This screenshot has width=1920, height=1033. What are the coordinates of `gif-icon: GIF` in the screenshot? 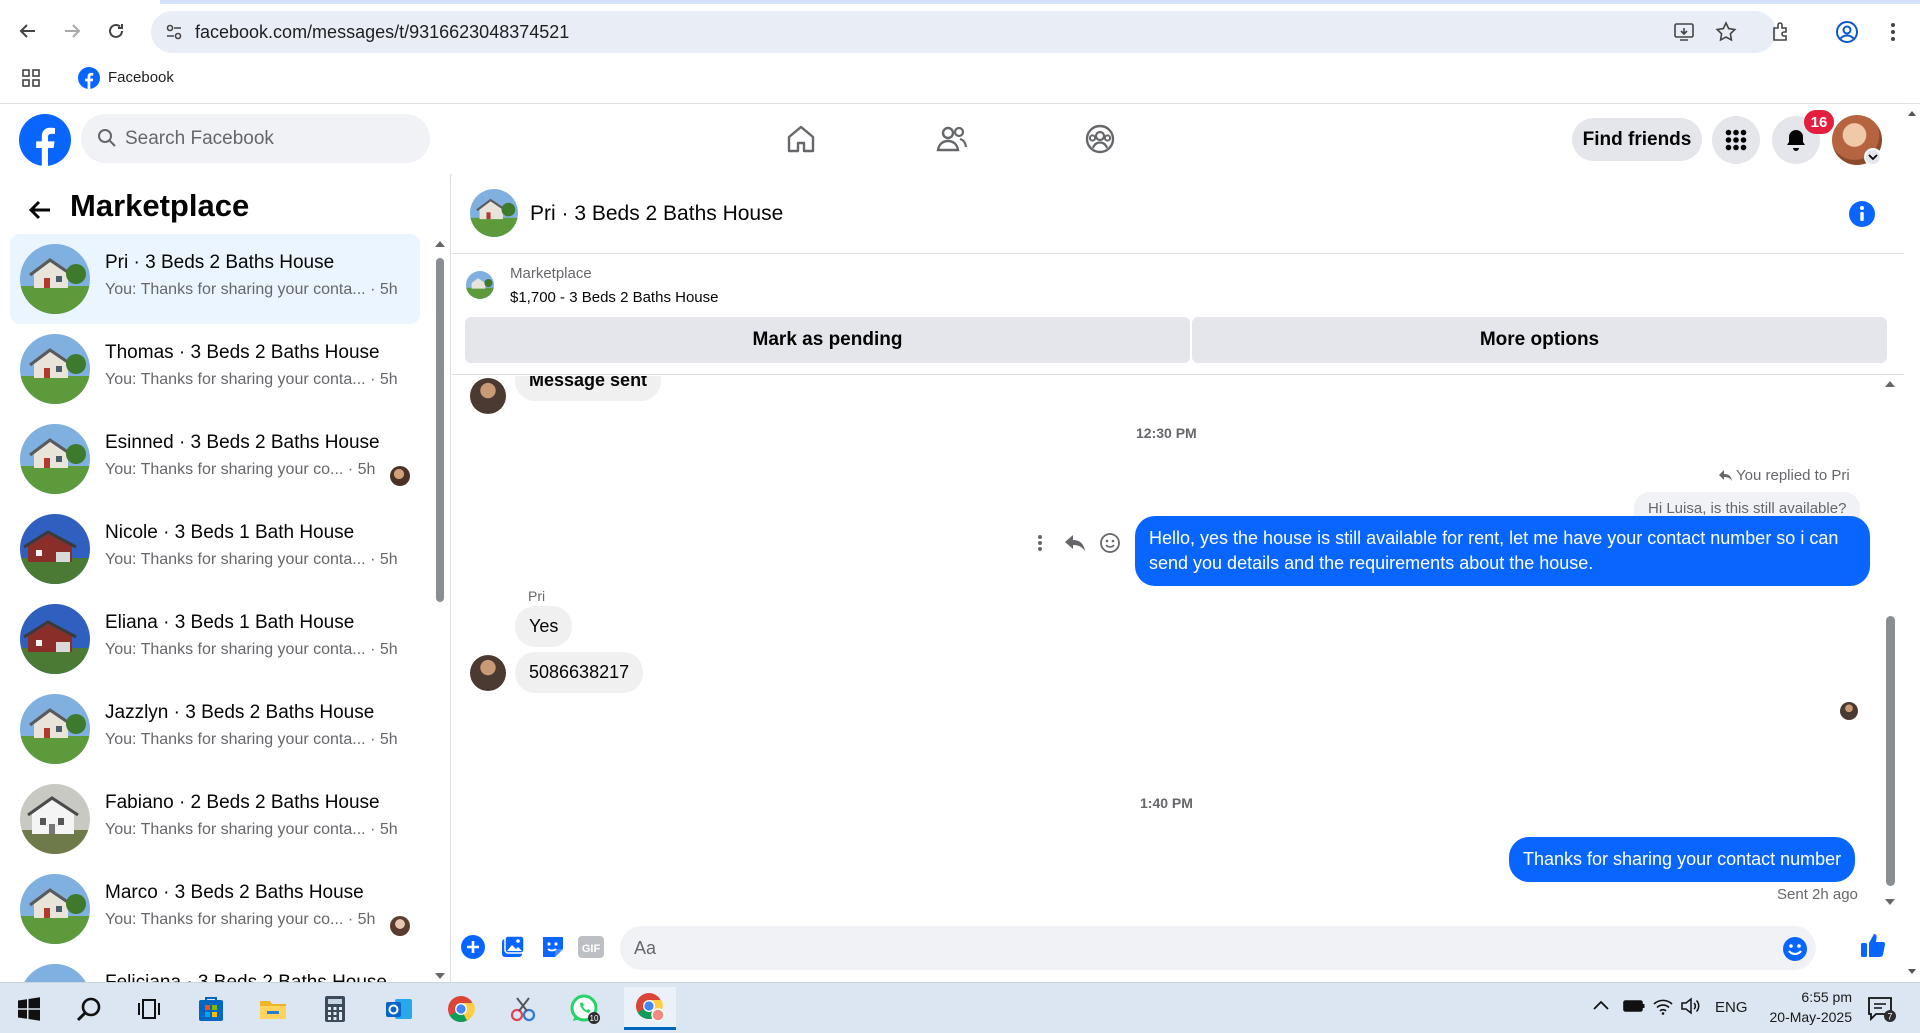 It's located at (591, 947).